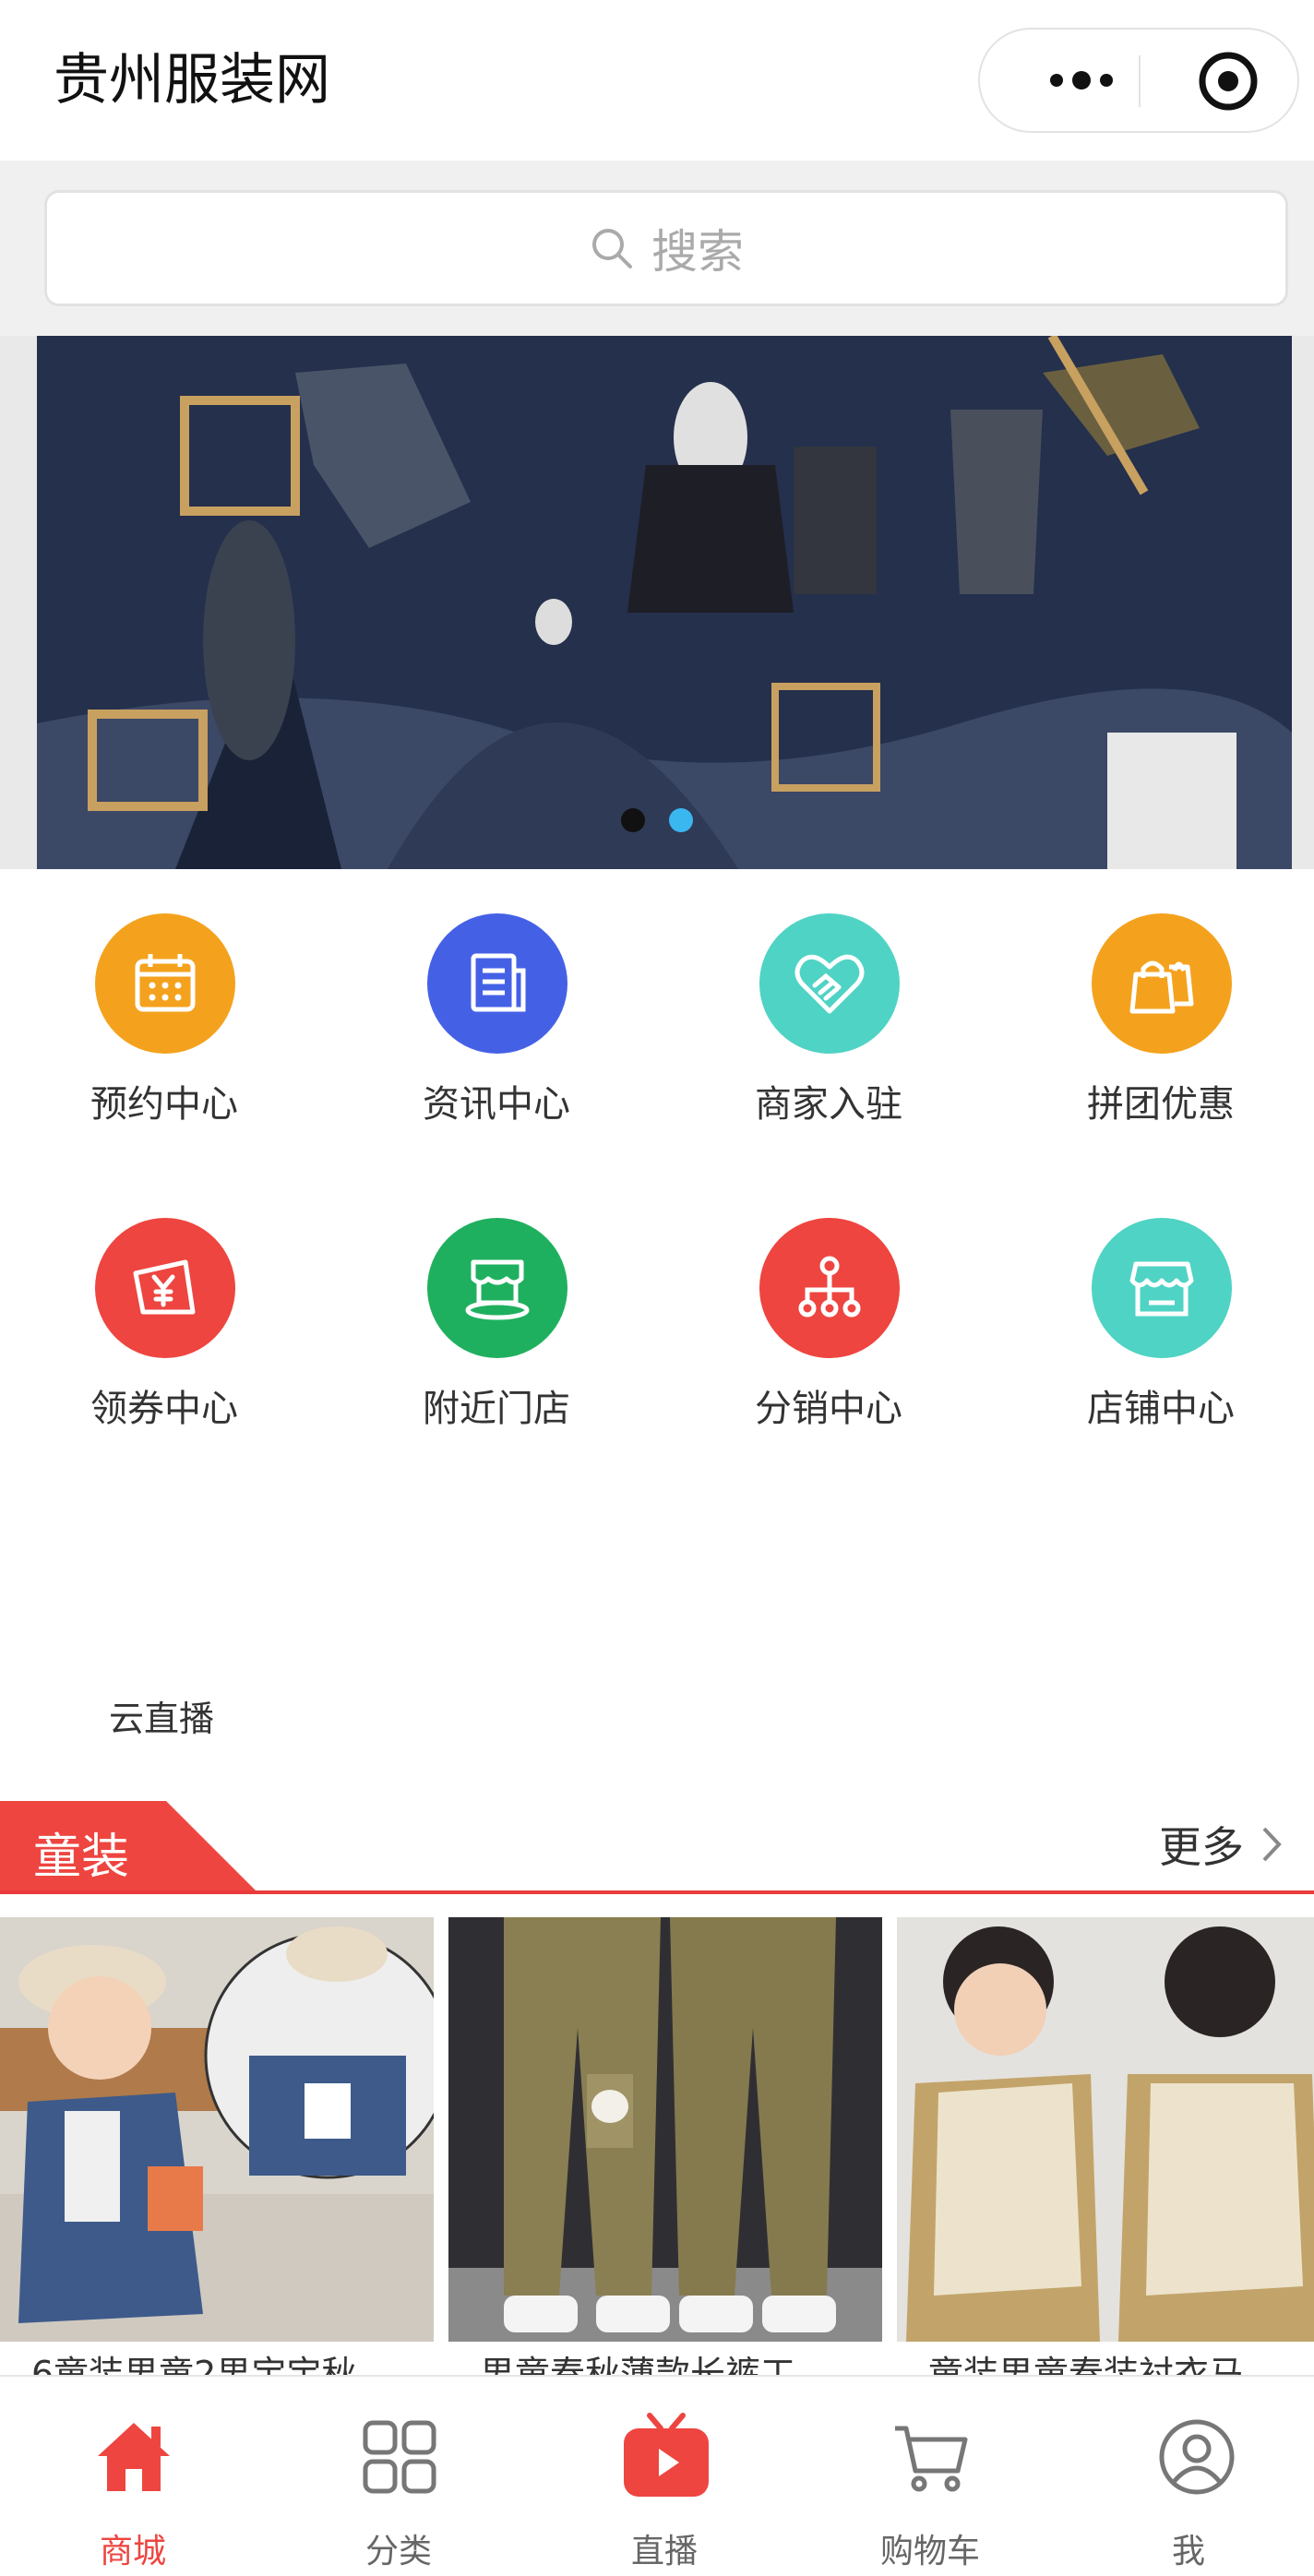 This screenshot has width=1314, height=2576. What do you see at coordinates (399, 2457) in the screenshot?
I see `grid-icon` at bounding box center [399, 2457].